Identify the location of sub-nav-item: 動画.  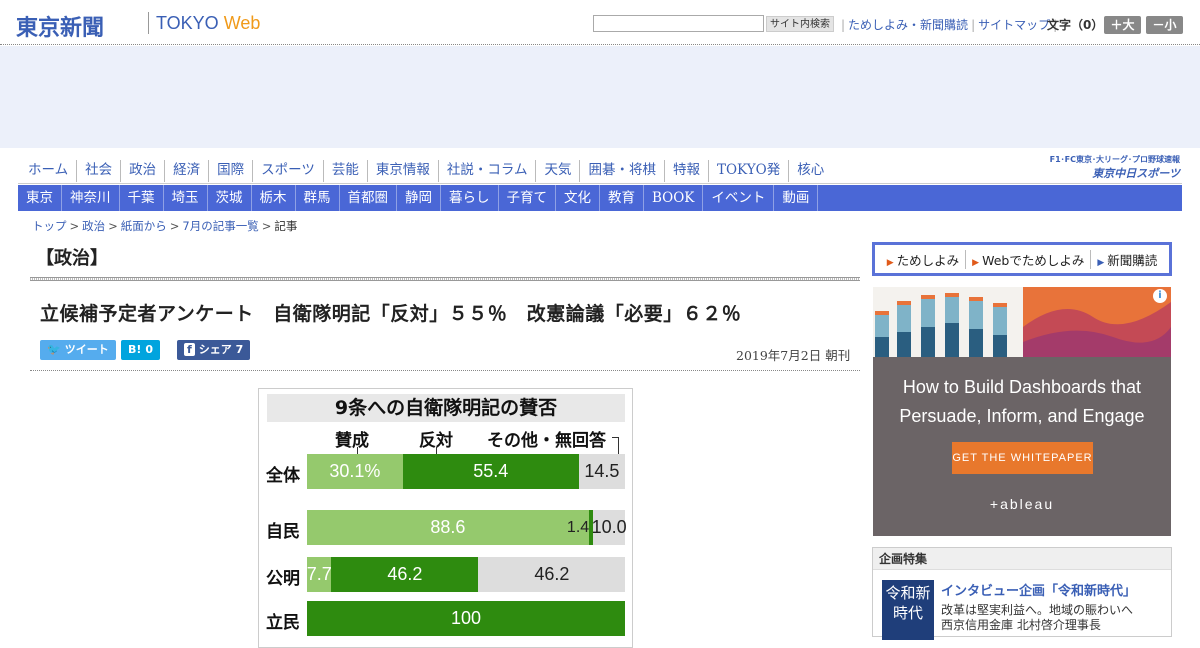
(796, 198).